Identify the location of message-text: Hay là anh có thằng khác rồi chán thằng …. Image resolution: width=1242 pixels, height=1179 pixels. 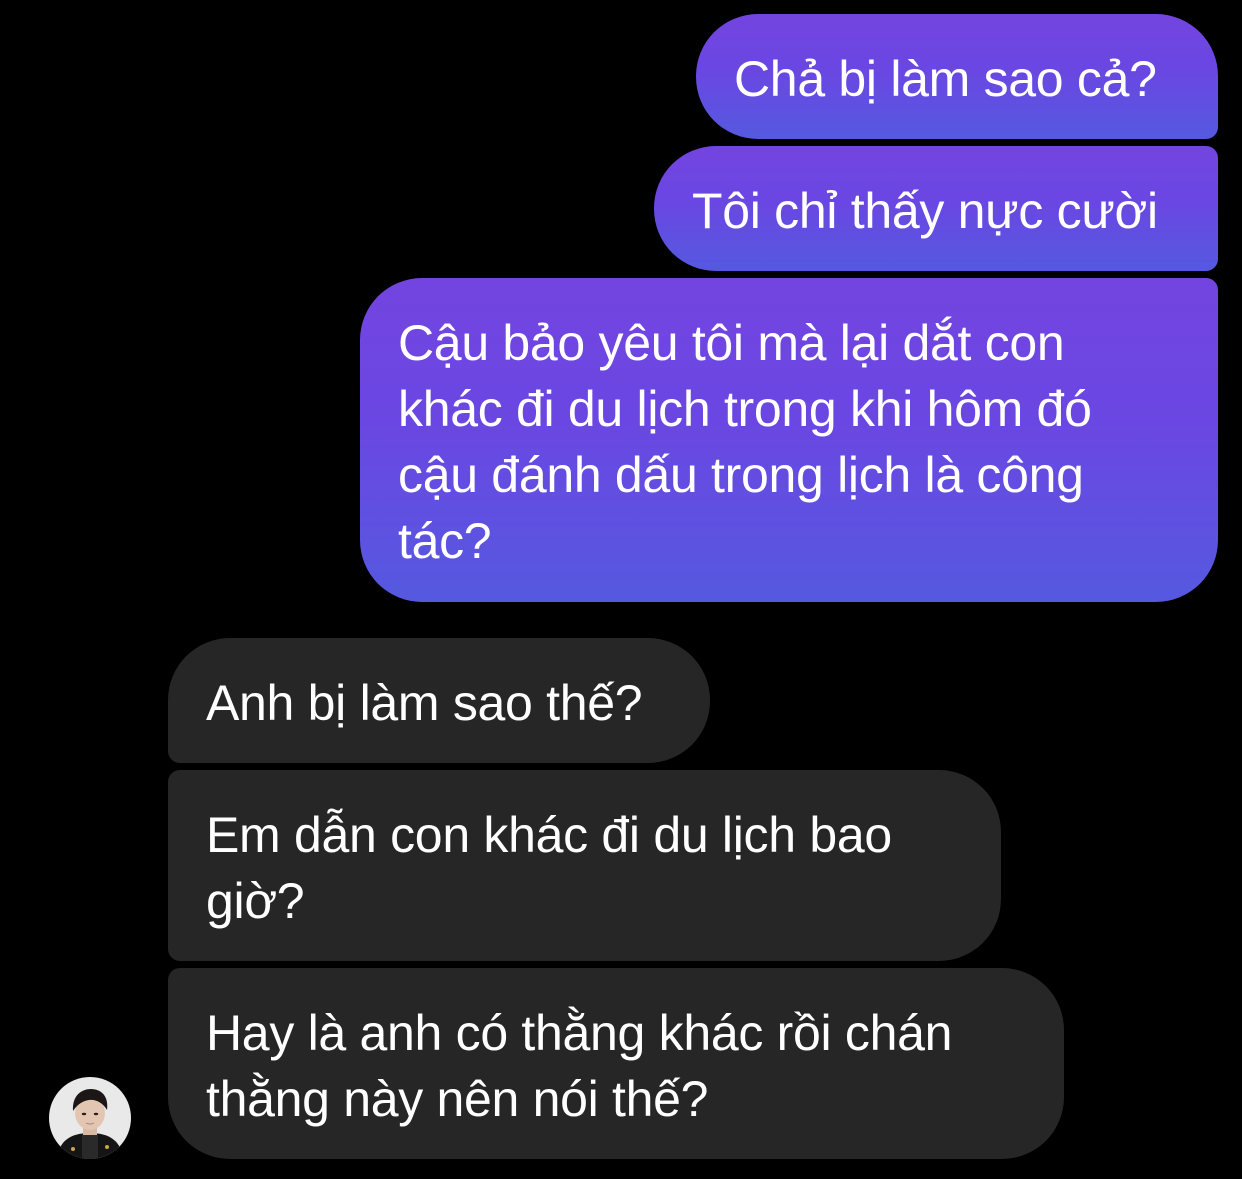
(579, 1066).